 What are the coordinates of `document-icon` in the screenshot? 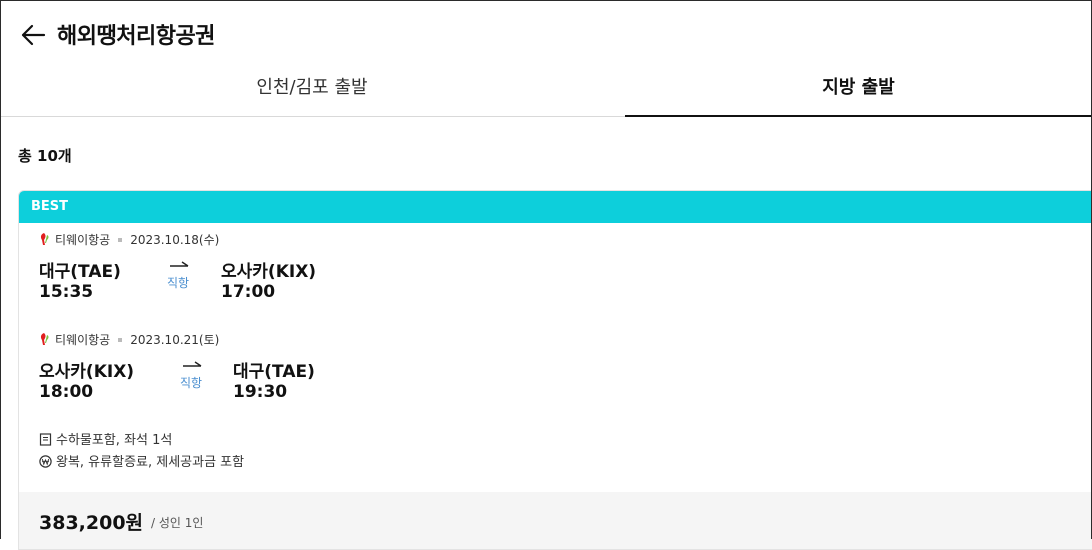 It's located at (45, 439).